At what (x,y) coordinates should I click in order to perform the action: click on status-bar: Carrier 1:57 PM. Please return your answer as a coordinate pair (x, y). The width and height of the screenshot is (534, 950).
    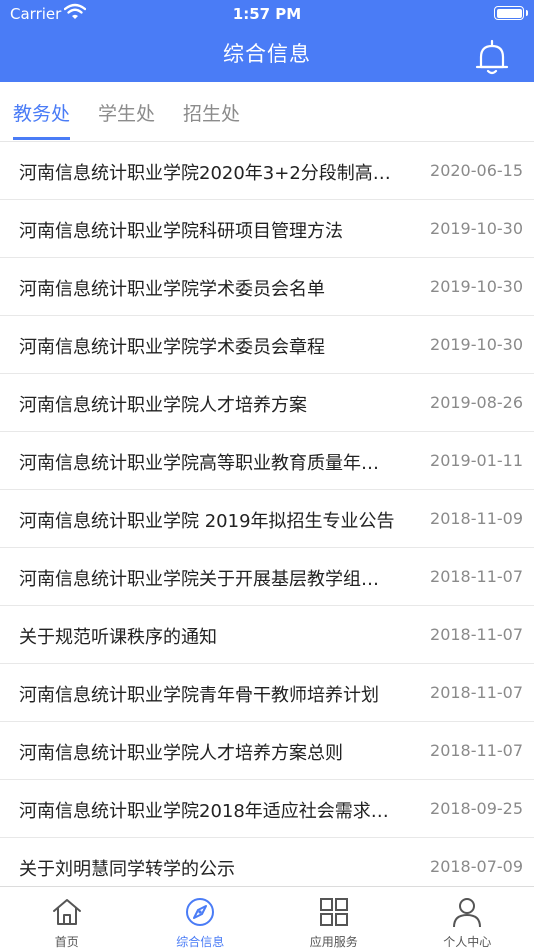
    Looking at the image, I should click on (267, 14).